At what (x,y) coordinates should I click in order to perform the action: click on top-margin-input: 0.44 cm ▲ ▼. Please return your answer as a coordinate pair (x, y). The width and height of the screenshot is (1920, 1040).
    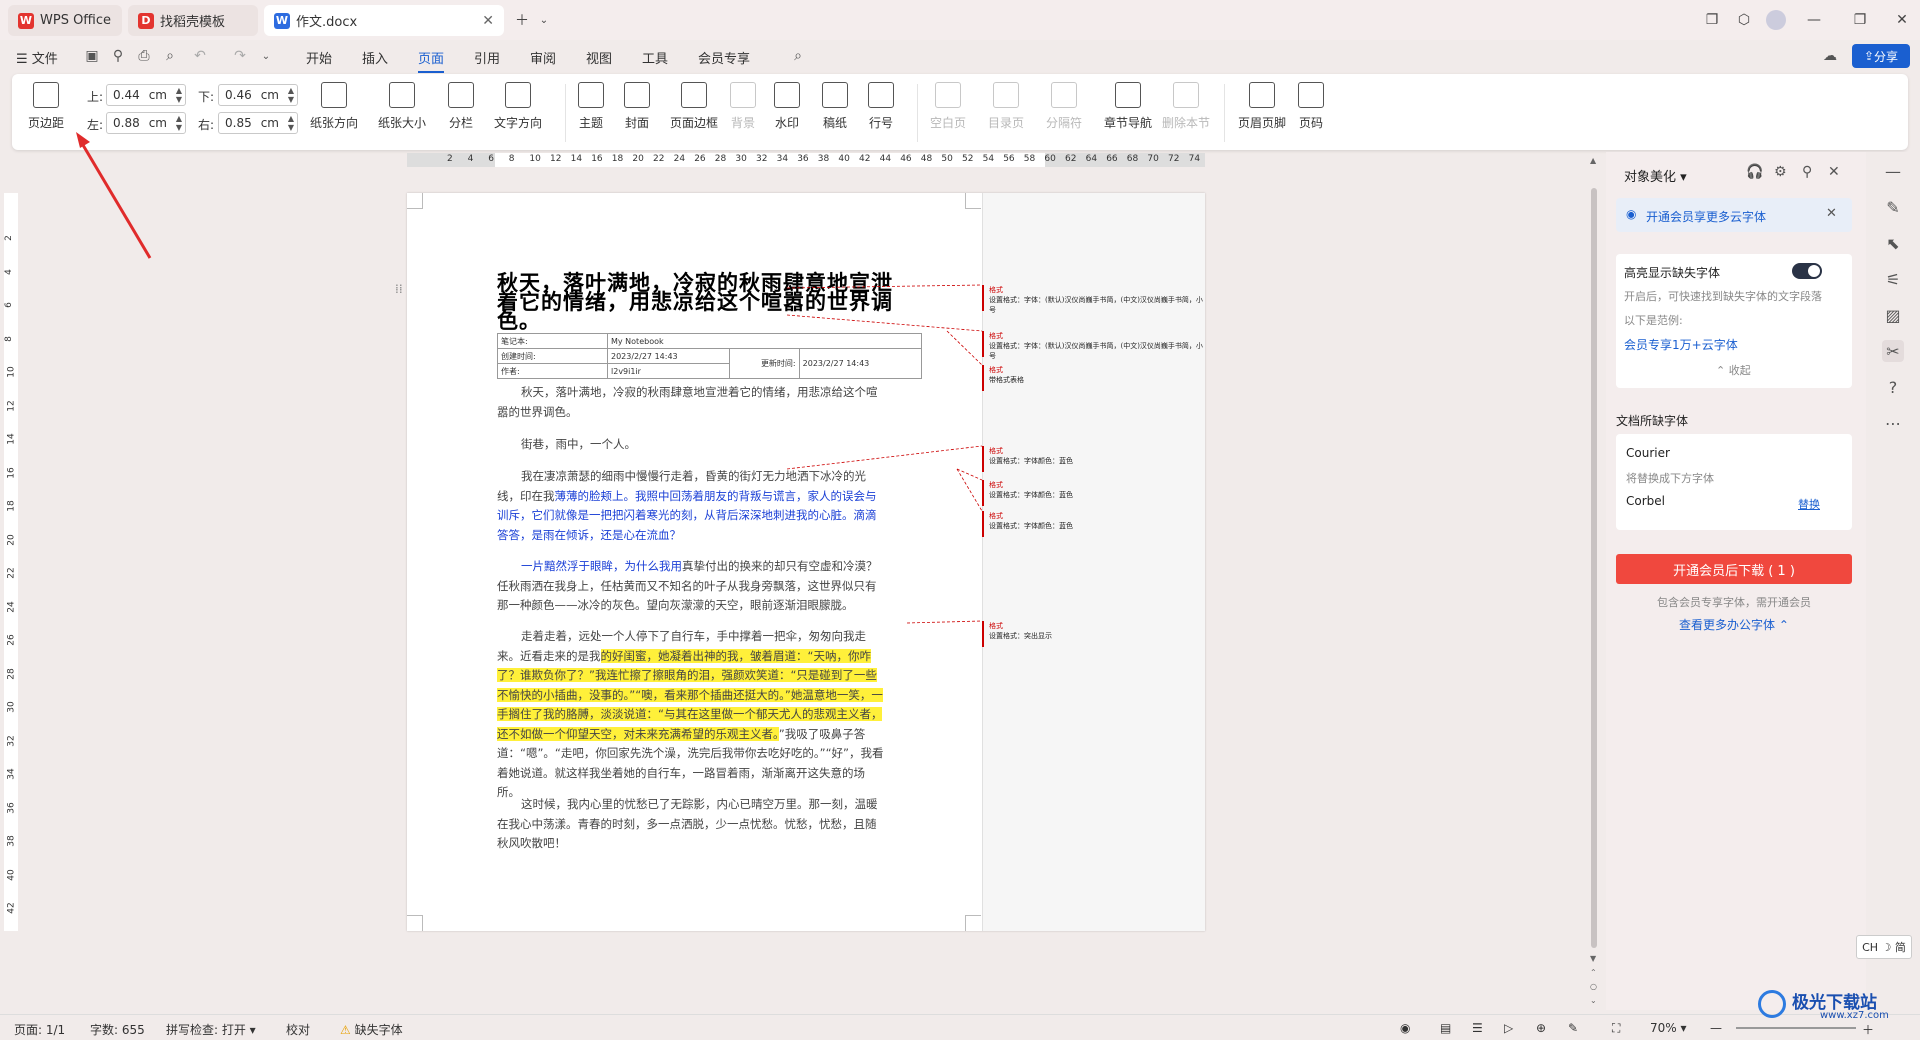
    Looking at the image, I should click on (146, 95).